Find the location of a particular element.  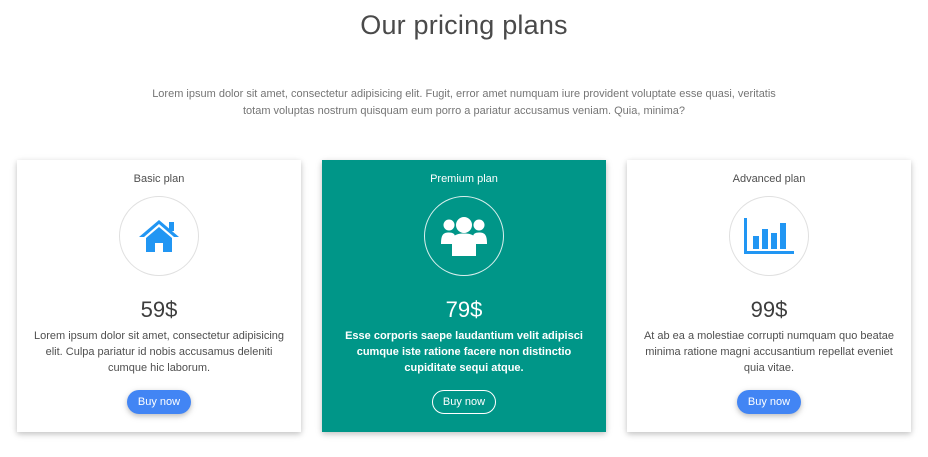

buy-now-button-advanced: Buy now is located at coordinates (769, 402).